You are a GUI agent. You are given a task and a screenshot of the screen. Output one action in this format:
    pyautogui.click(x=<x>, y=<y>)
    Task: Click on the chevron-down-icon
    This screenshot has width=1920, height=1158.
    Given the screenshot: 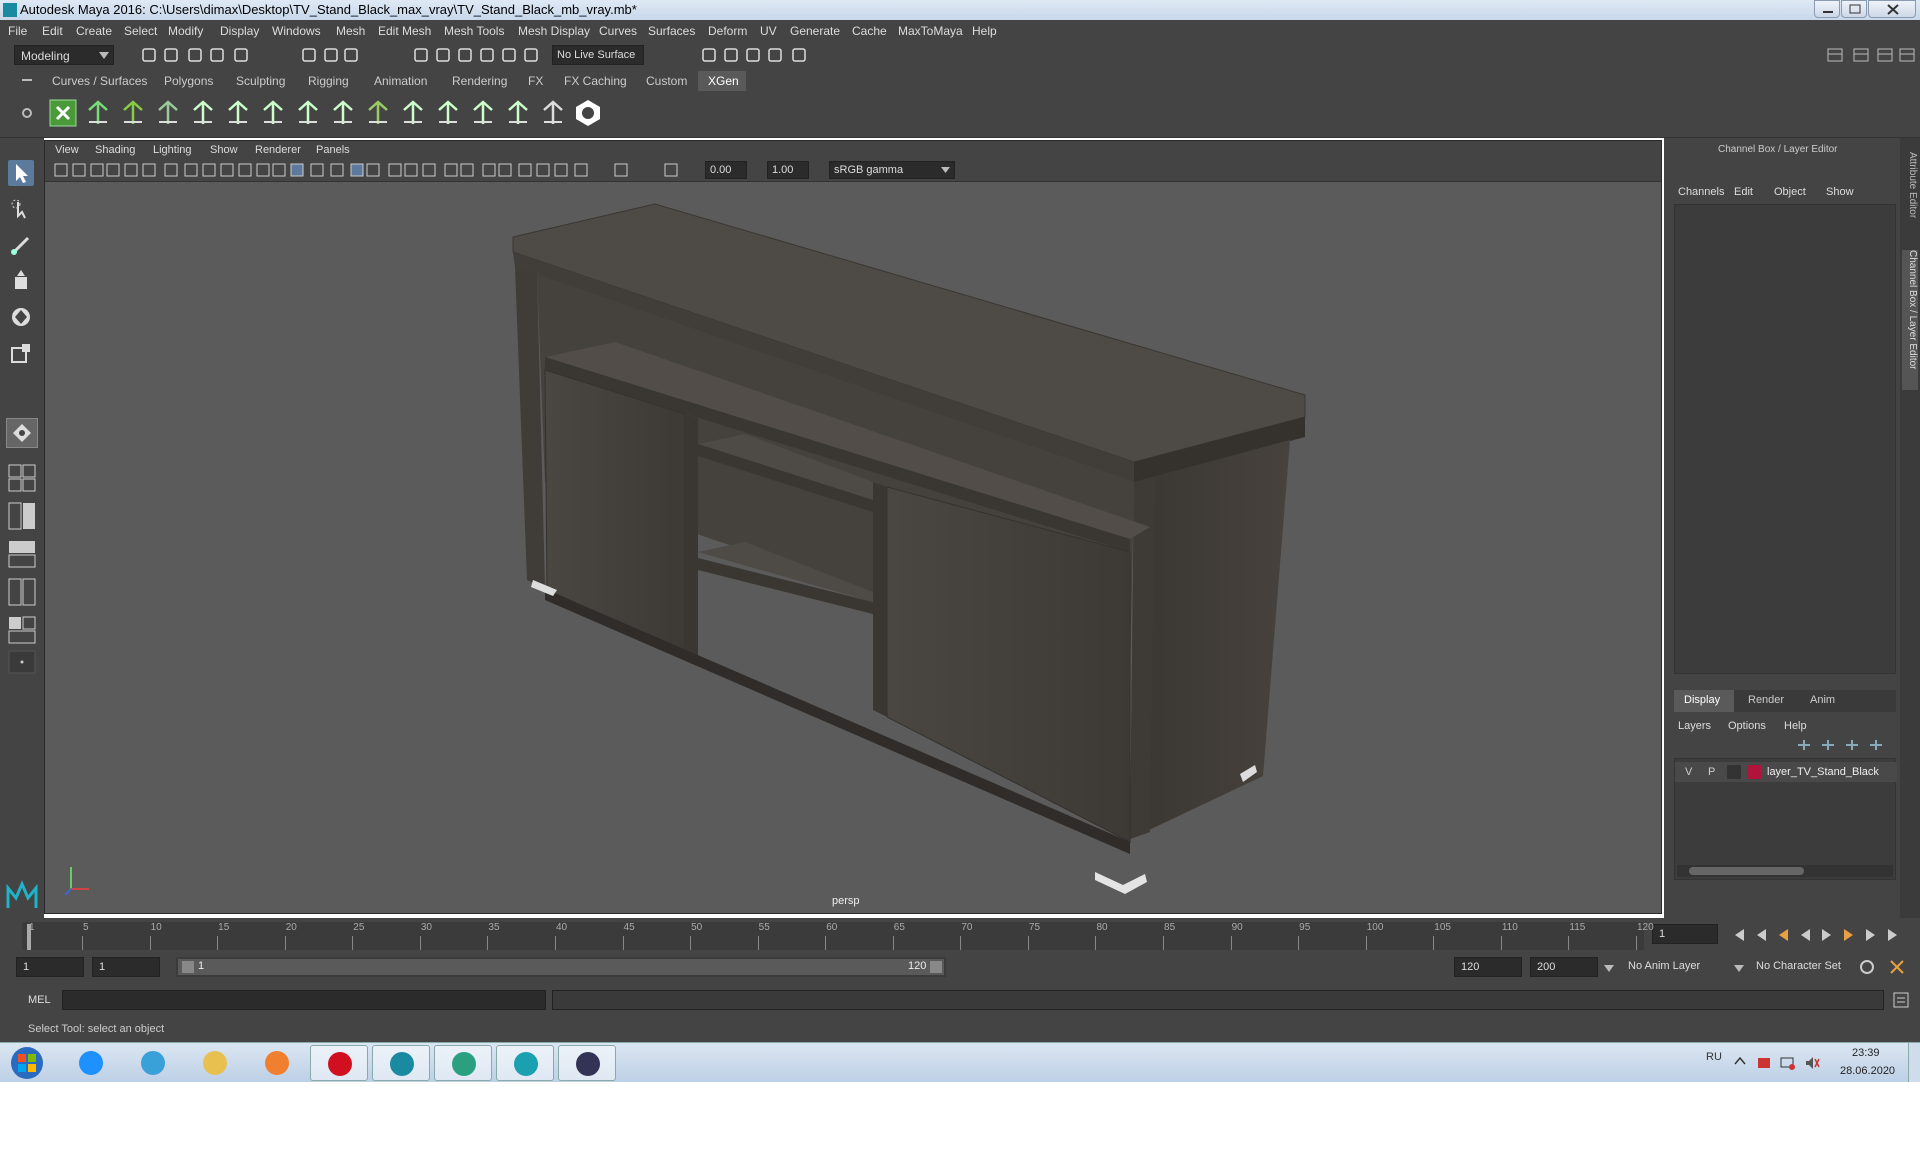 What is the action you would take?
    pyautogui.click(x=1739, y=969)
    